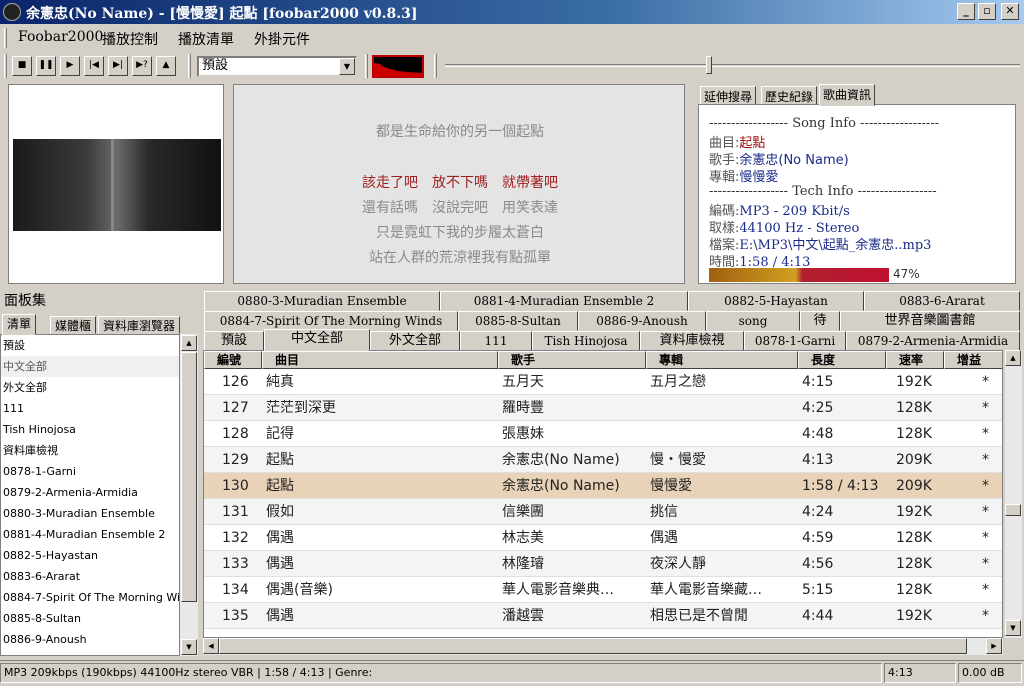  What do you see at coordinates (496, 341) in the screenshot?
I see `tab-playlist-111: 111` at bounding box center [496, 341].